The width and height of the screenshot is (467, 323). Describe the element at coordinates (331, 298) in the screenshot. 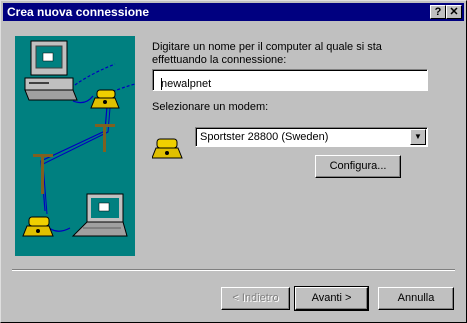

I see `next-button: Avanti >` at that location.